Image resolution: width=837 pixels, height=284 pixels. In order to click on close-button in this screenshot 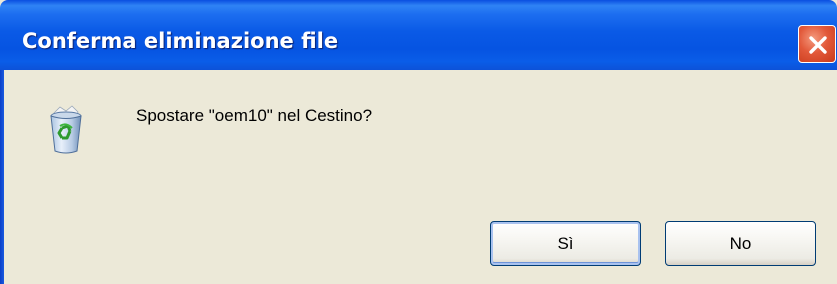, I will do `click(817, 44)`.